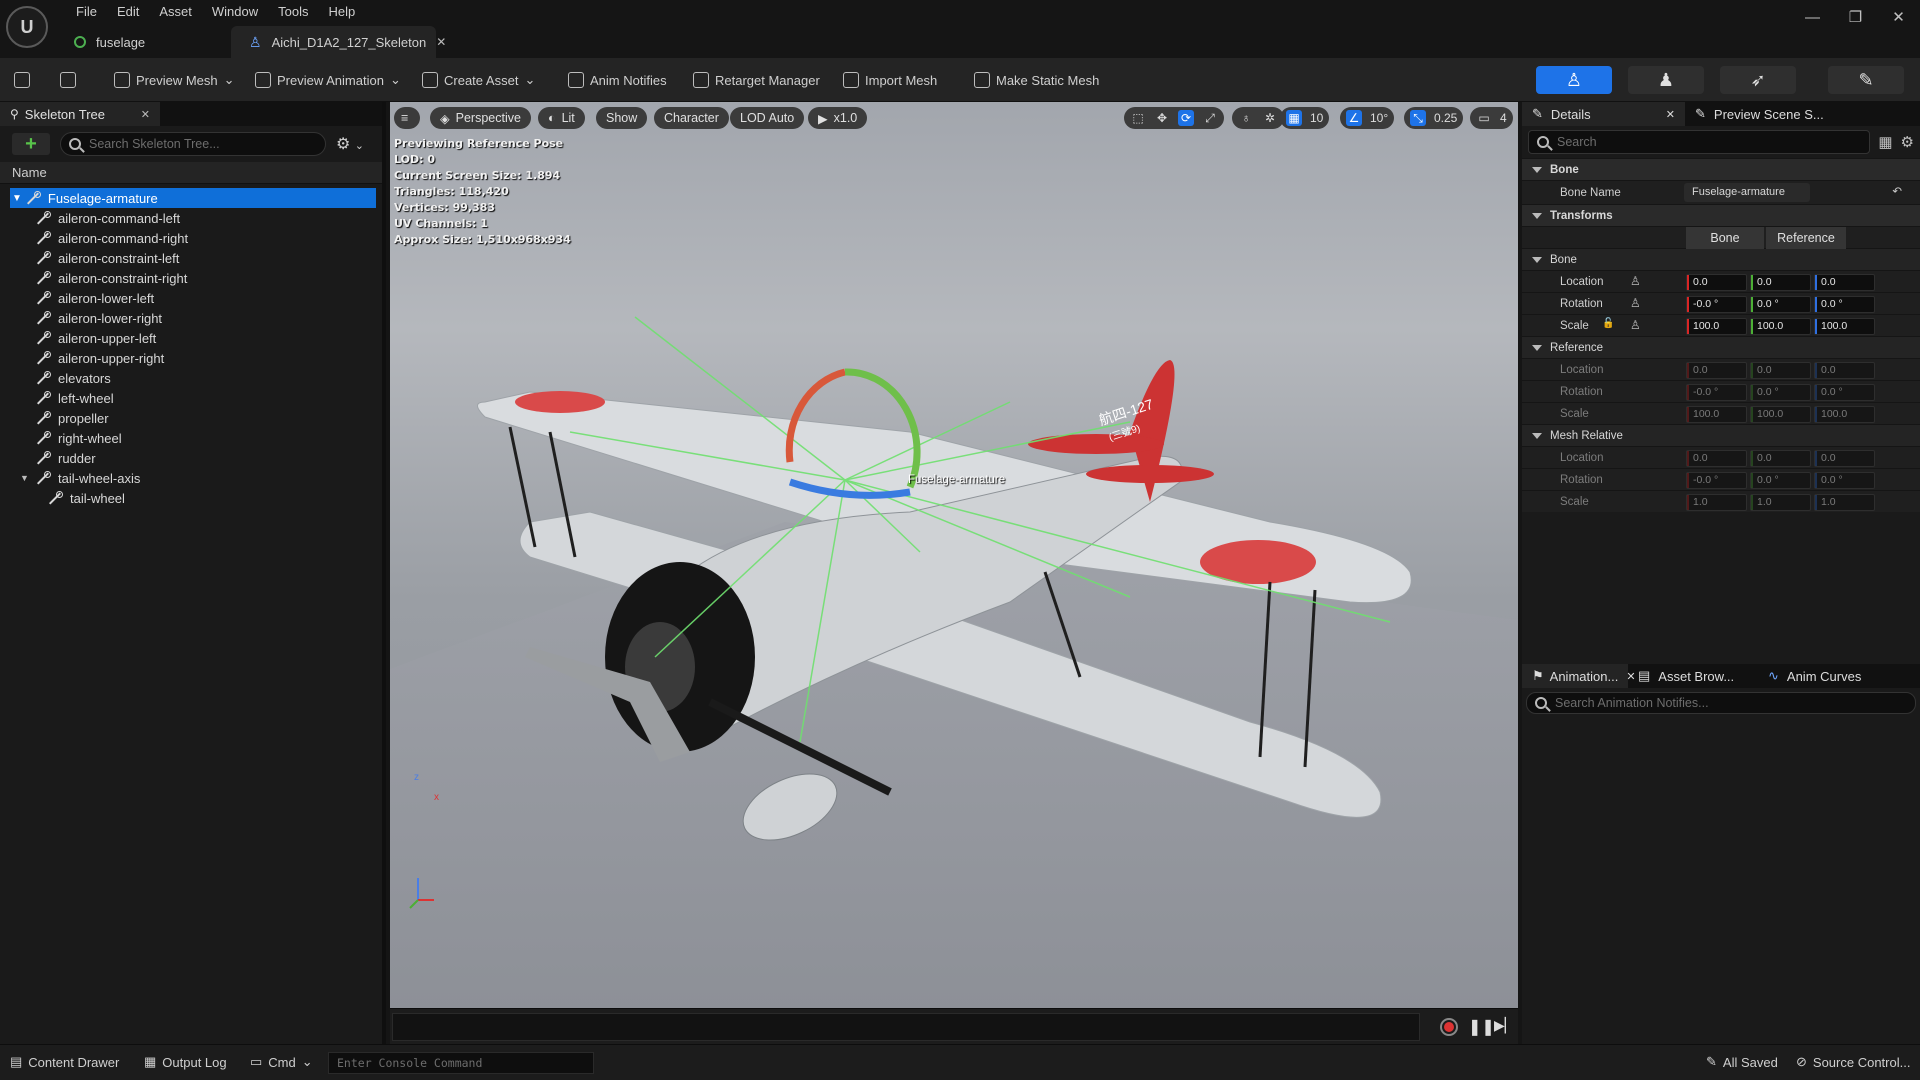 The height and width of the screenshot is (1080, 1920). What do you see at coordinates (1898, 17) in the screenshot?
I see `close-window-icon: ✕` at bounding box center [1898, 17].